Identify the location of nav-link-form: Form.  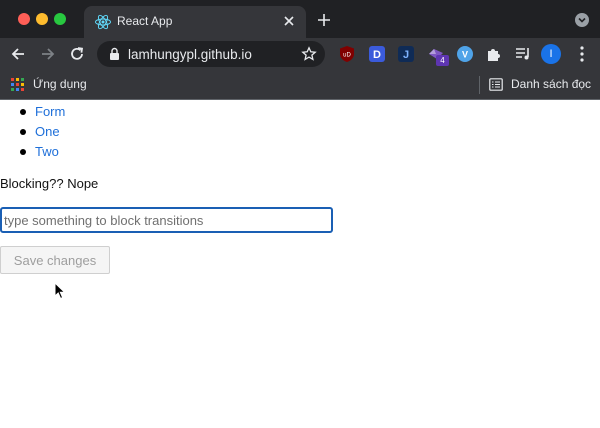
(50, 111).